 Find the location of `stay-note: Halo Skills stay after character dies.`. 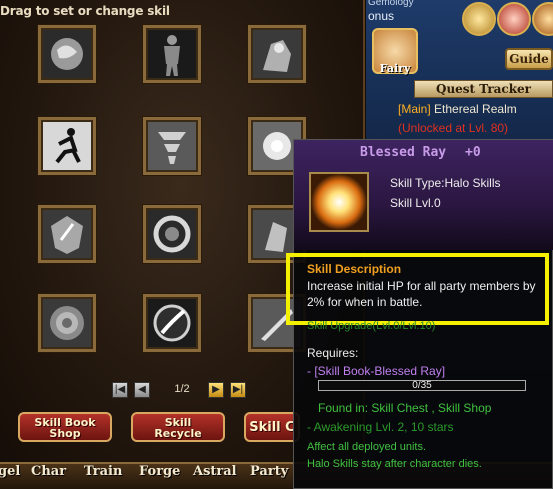

stay-note: Halo Skills stay after character dies. is located at coordinates (394, 464).